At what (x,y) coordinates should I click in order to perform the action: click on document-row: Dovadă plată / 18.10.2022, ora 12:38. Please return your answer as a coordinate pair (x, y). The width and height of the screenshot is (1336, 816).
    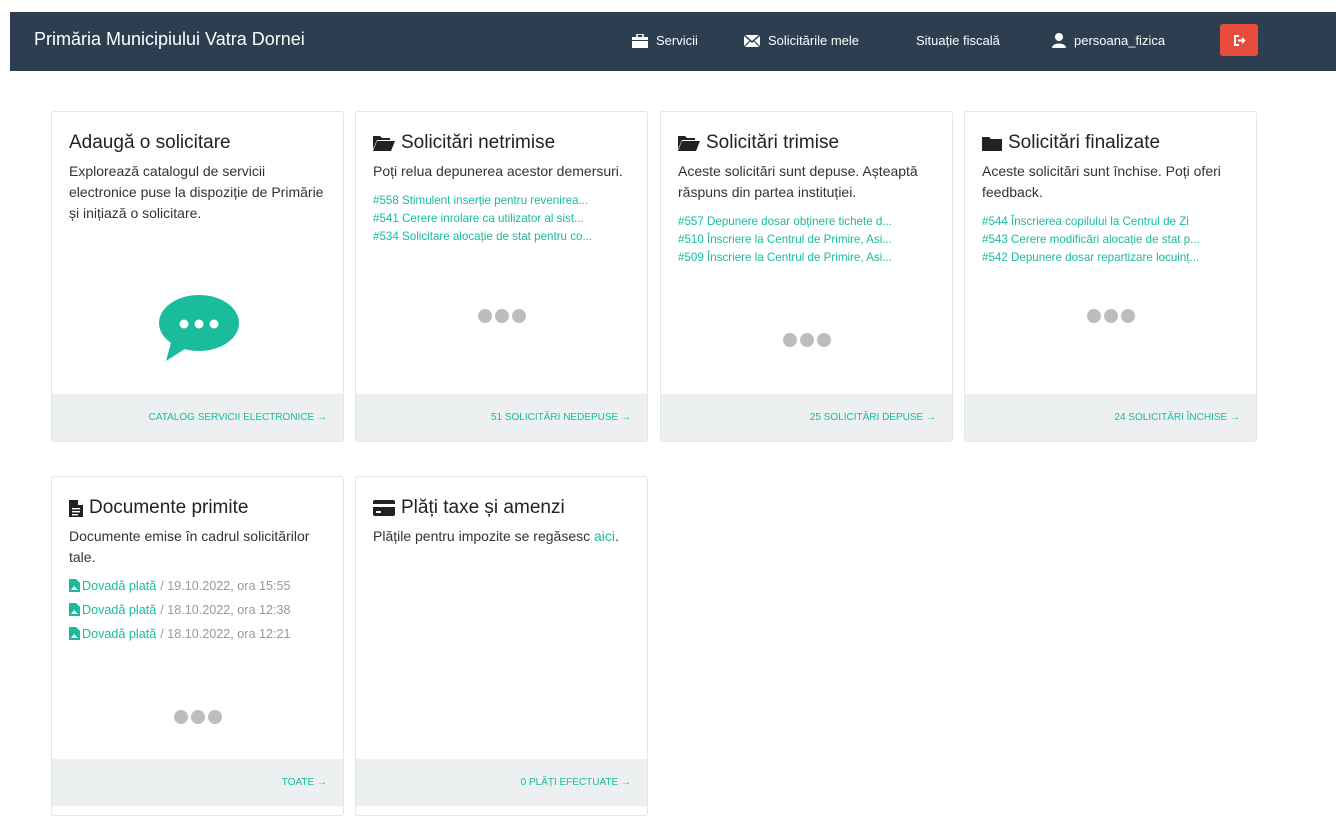
    Looking at the image, I should click on (199, 614).